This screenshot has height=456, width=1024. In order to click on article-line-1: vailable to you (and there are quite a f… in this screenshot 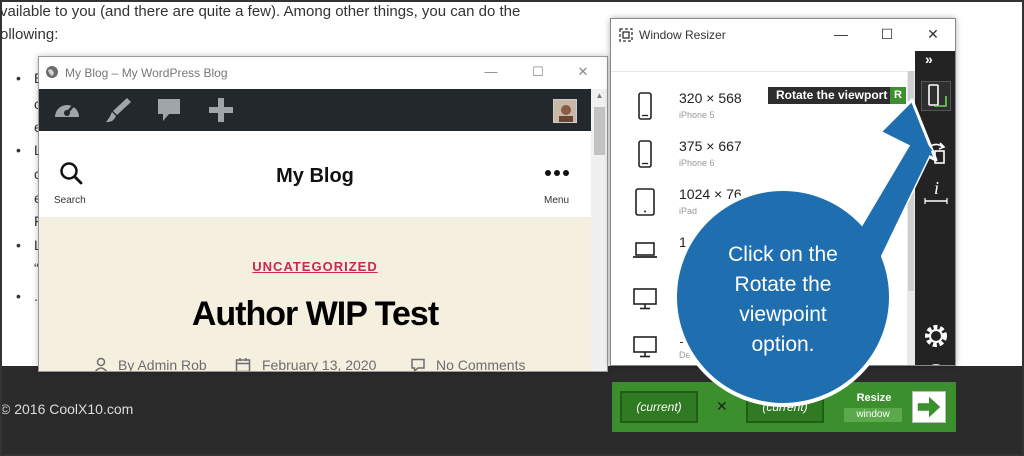, I will do `click(260, 11)`.